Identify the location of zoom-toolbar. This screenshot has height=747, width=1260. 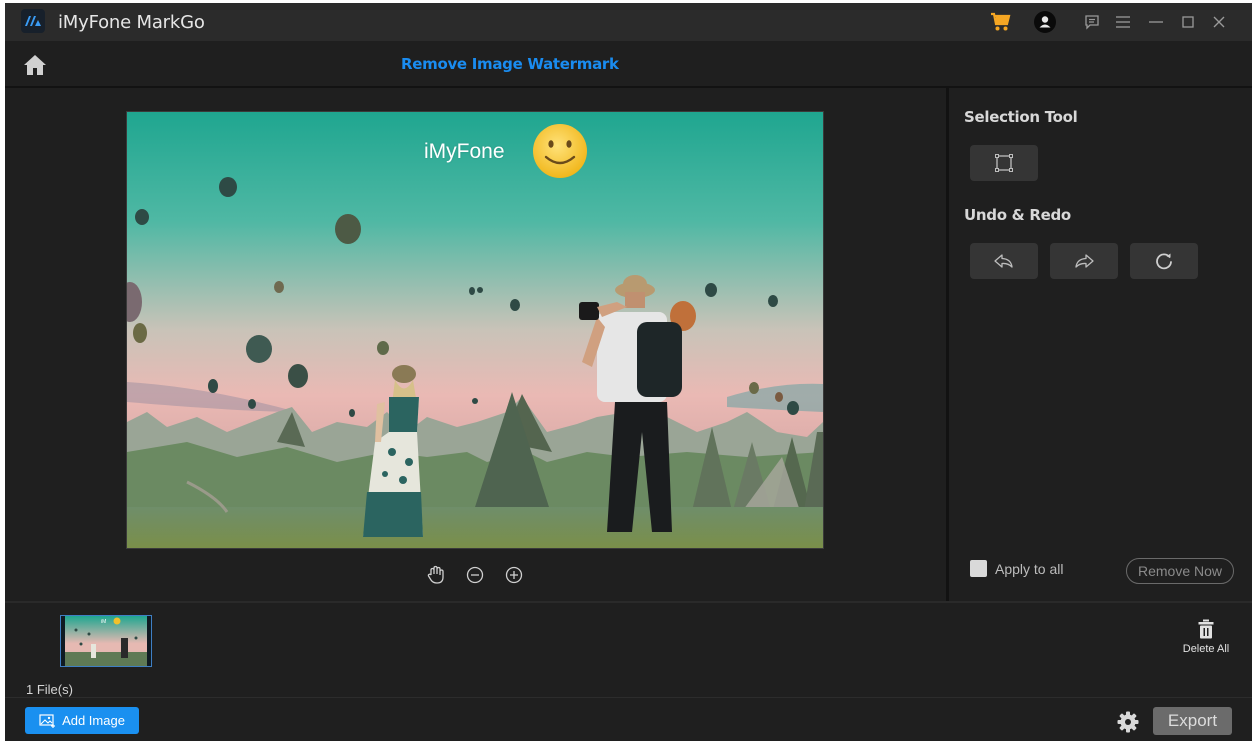
(474, 574).